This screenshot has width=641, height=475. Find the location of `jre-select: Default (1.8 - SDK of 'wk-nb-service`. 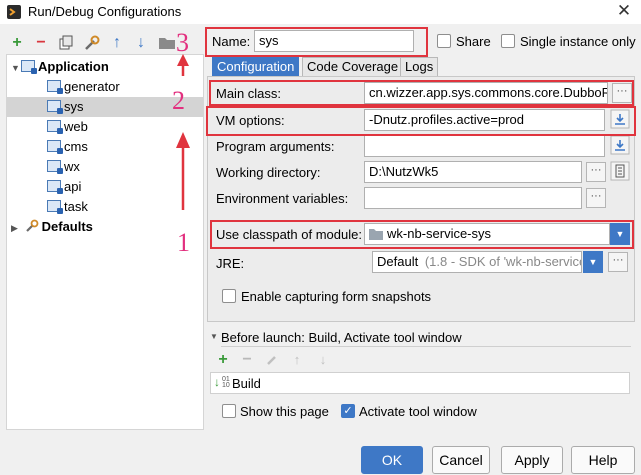

jre-select: Default (1.8 - SDK of 'wk-nb-service is located at coordinates (477, 262).